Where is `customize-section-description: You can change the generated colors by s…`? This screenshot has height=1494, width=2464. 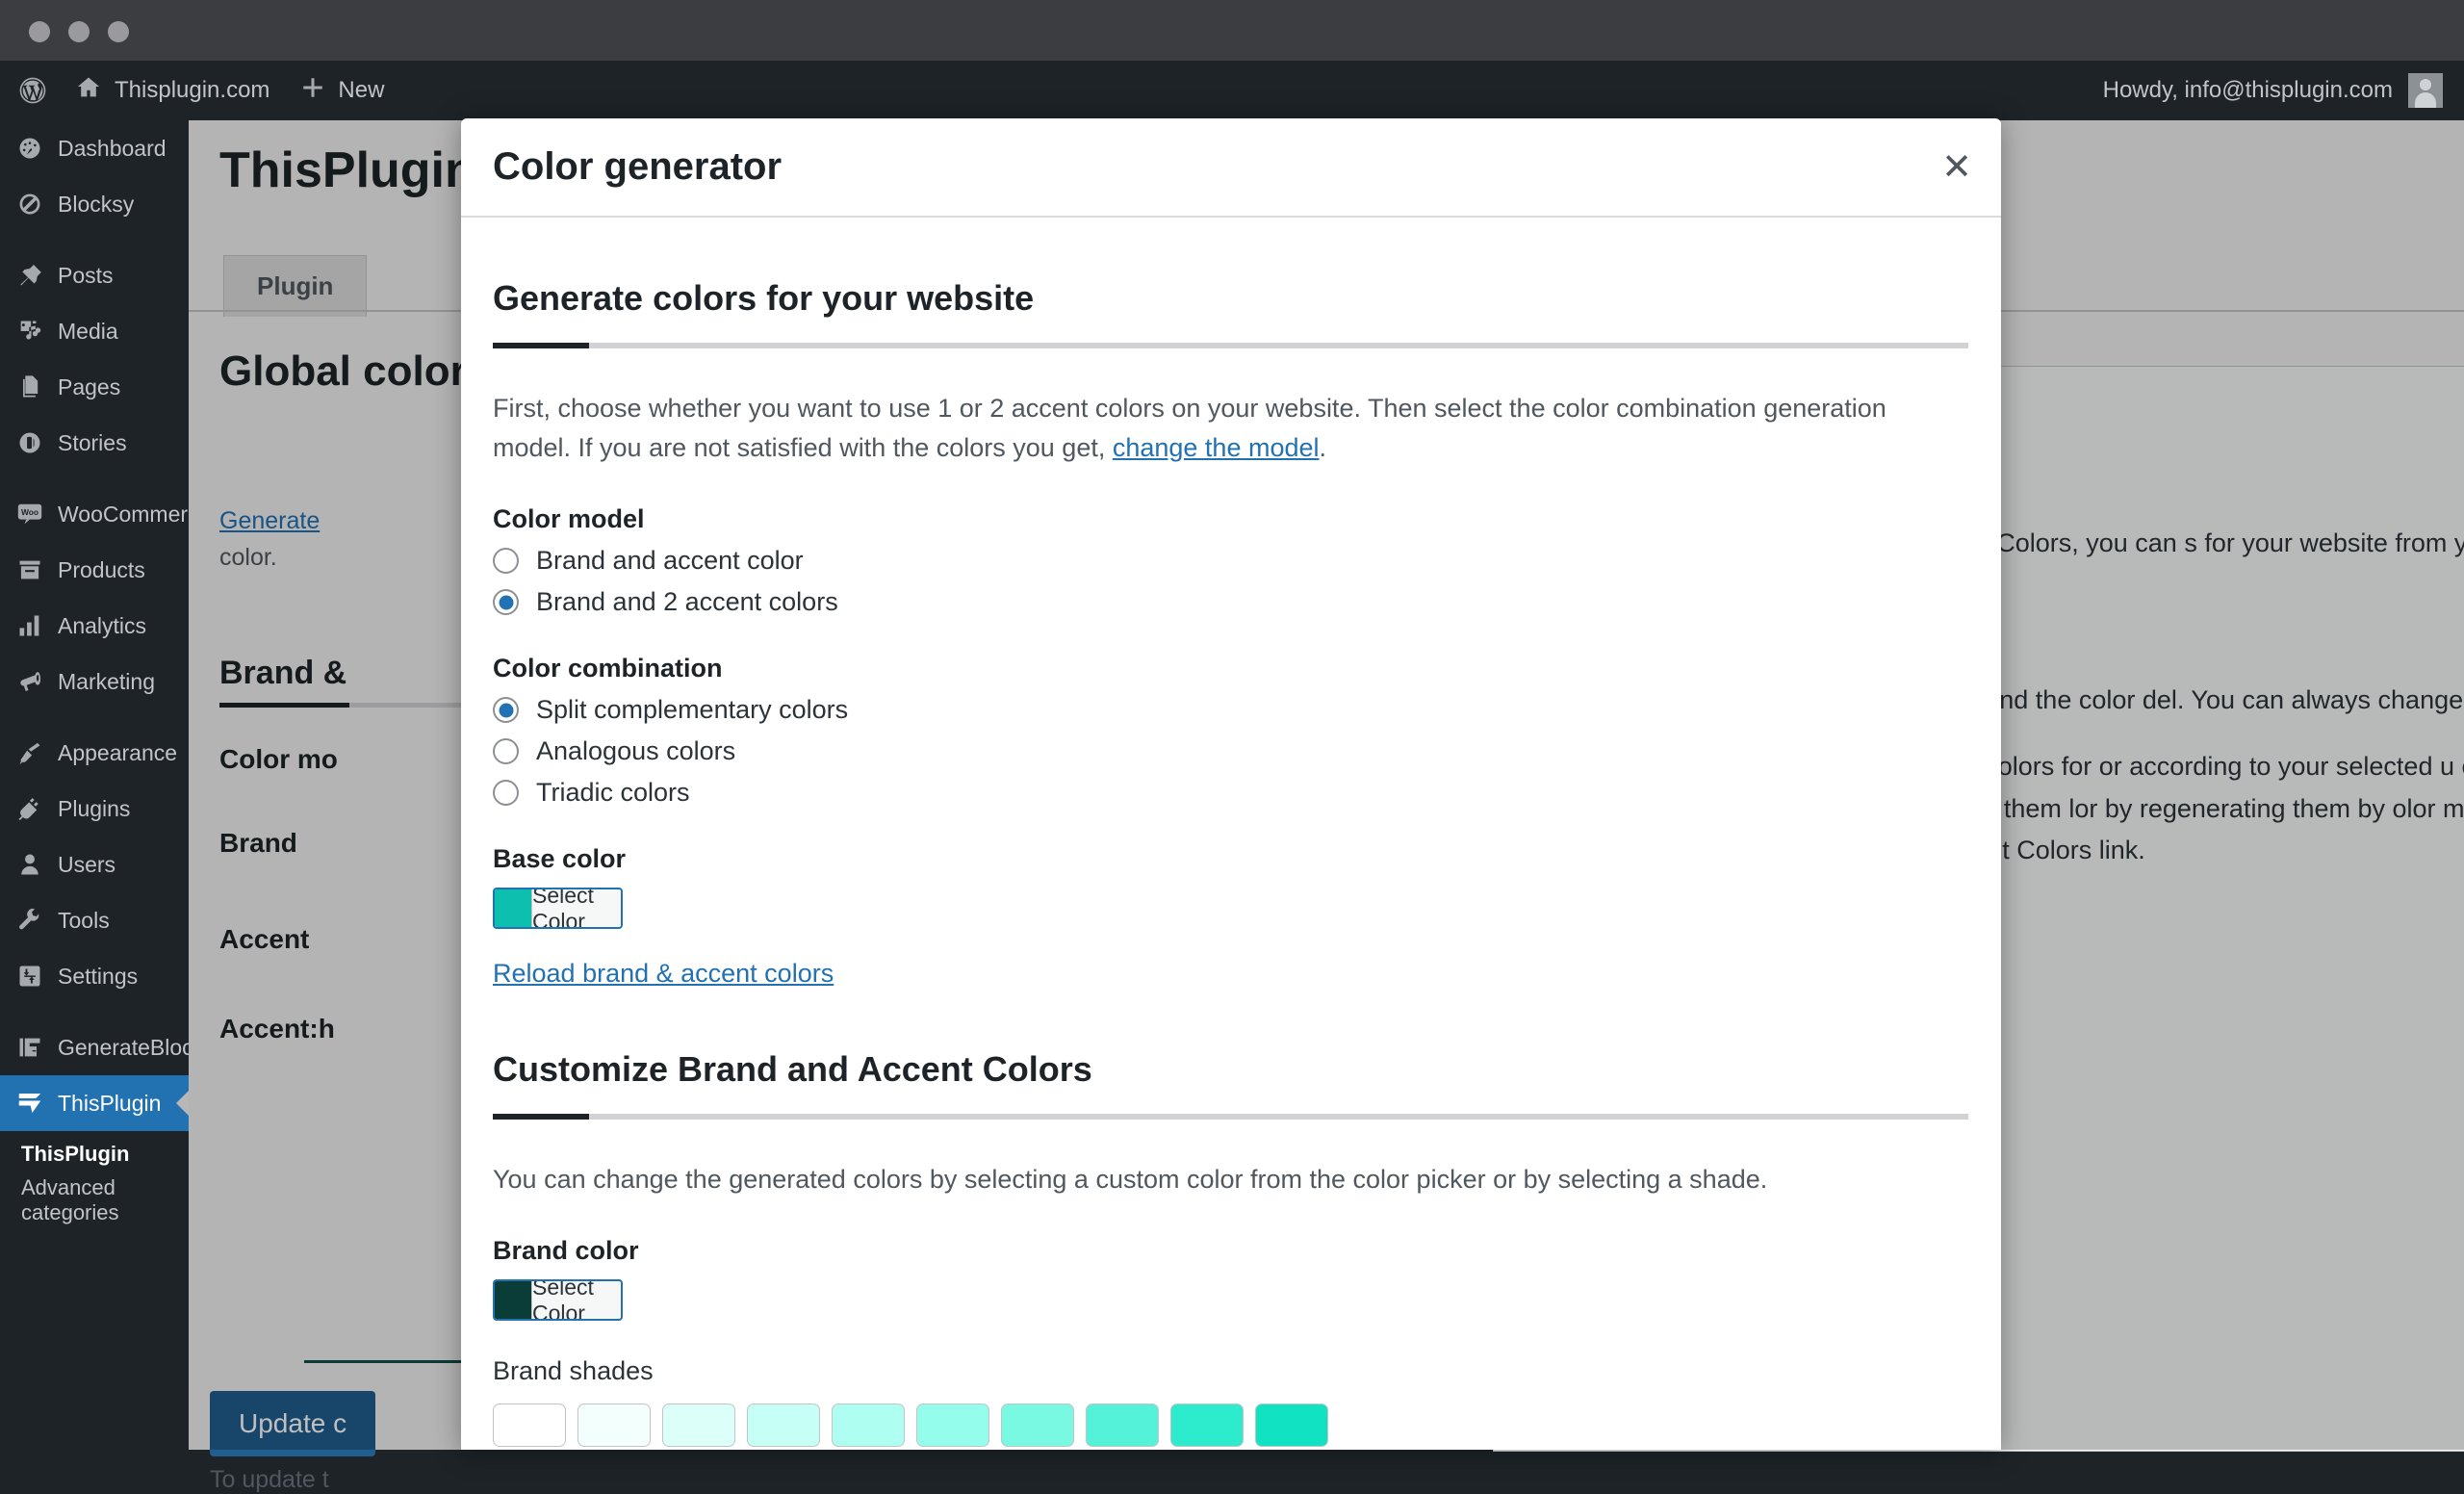
customize-section-description: You can change the generated colors by s… is located at coordinates (1130, 1180).